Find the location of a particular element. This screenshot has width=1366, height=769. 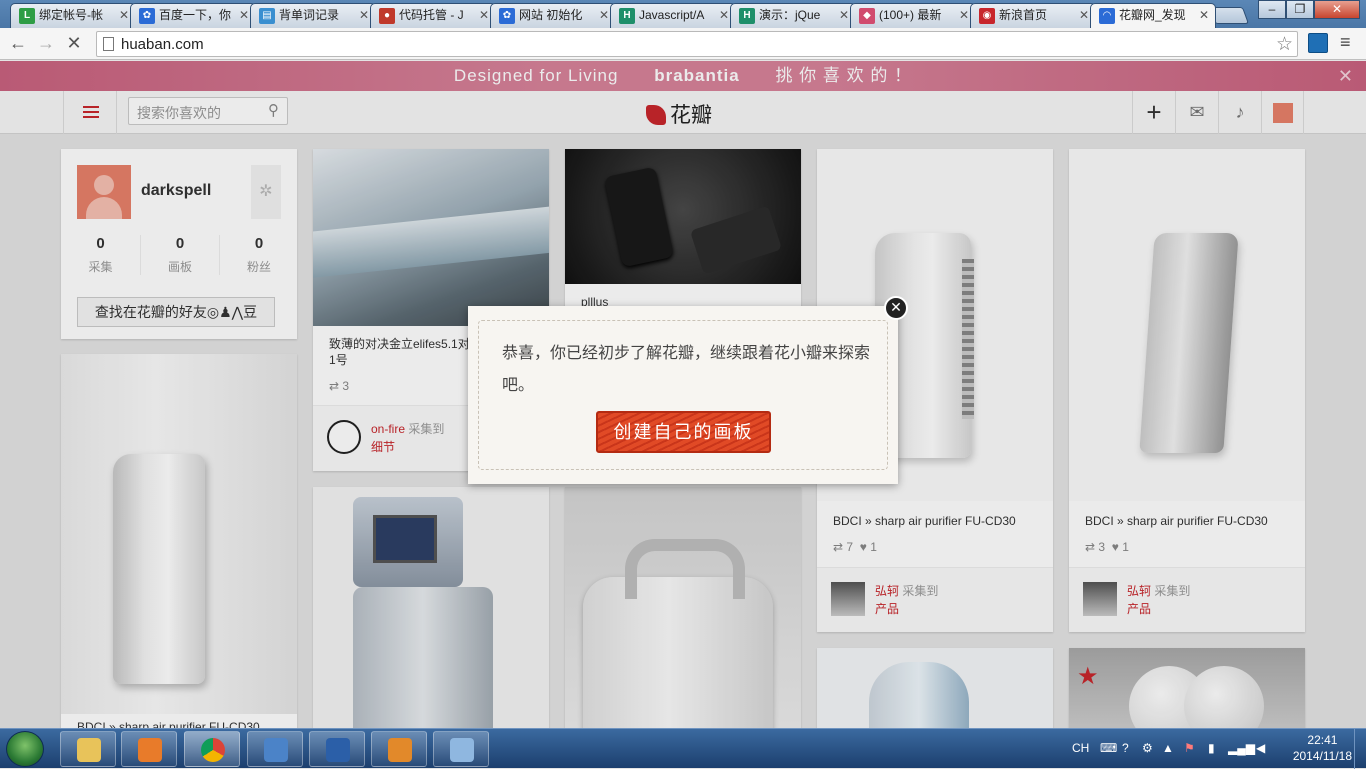

browser-tab: ● 代码托管 - J ✕ is located at coordinates (433, 15).